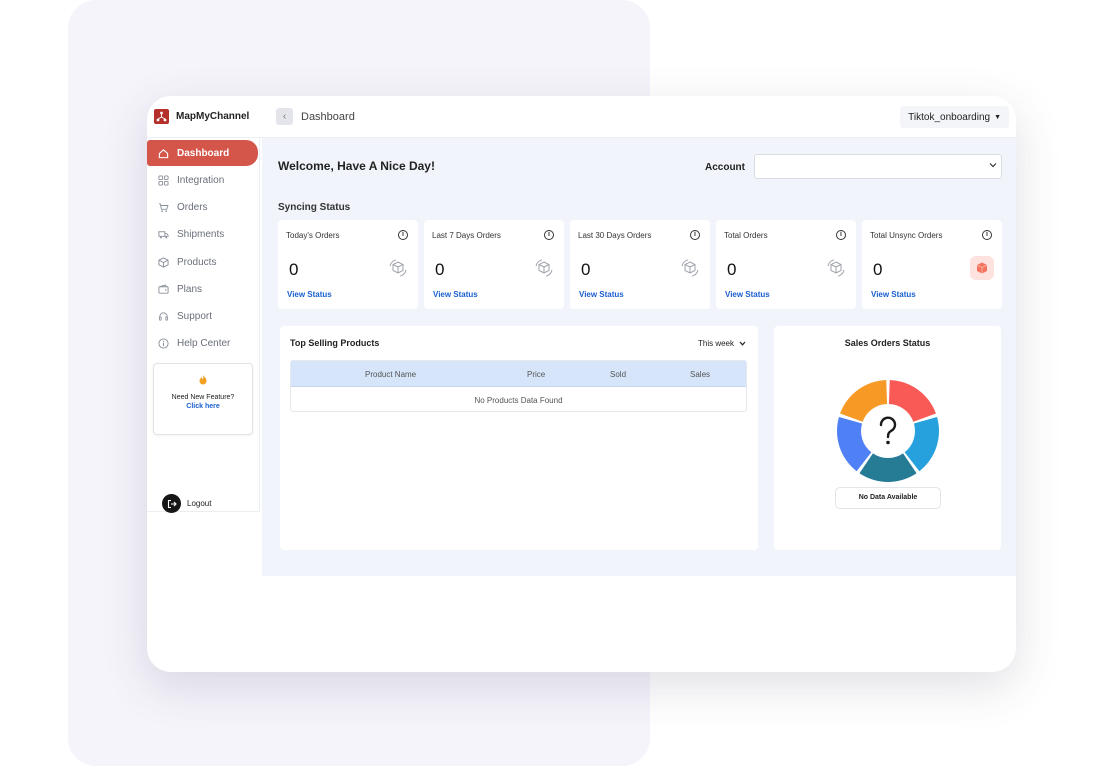 The image size is (1100, 766). I want to click on column-header: Product Name, so click(391, 374).